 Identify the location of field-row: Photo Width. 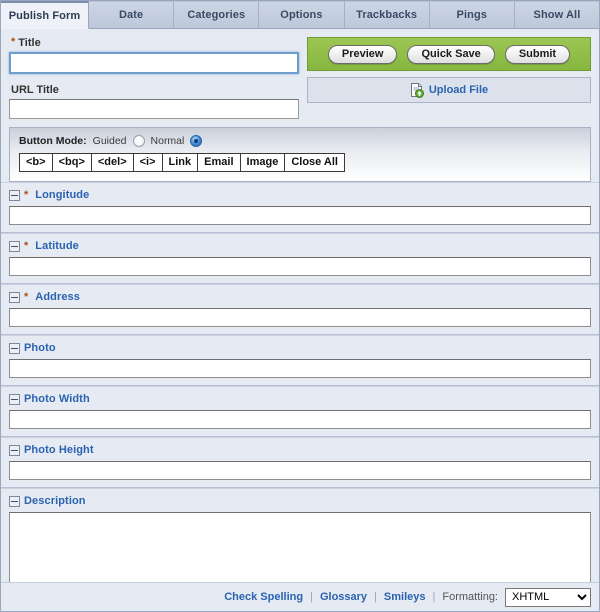
(300, 411).